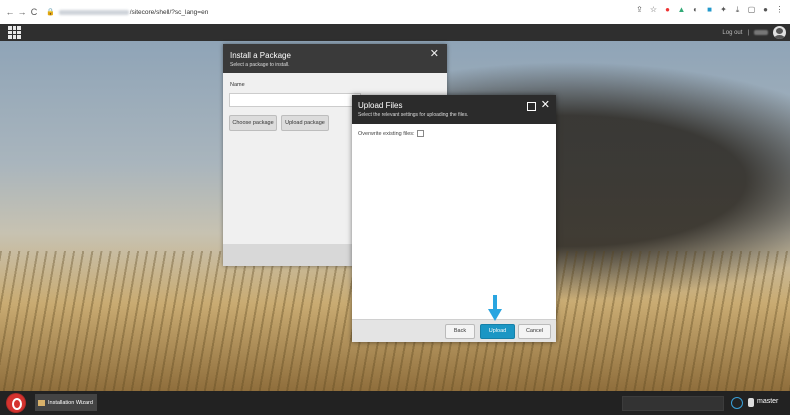  Describe the element at coordinates (673, 403) in the screenshot. I see `taskbar-search-input` at that location.